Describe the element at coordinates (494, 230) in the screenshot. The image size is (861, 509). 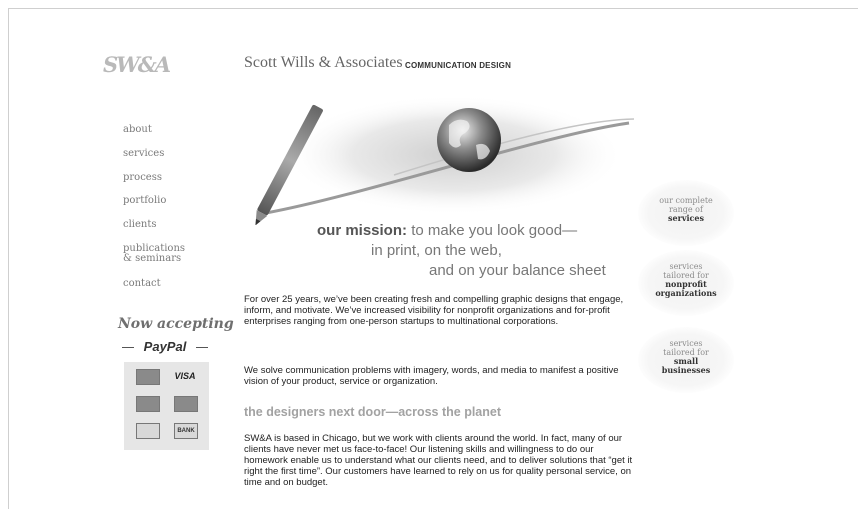
I see `mission-line1: to make you look good—` at that location.